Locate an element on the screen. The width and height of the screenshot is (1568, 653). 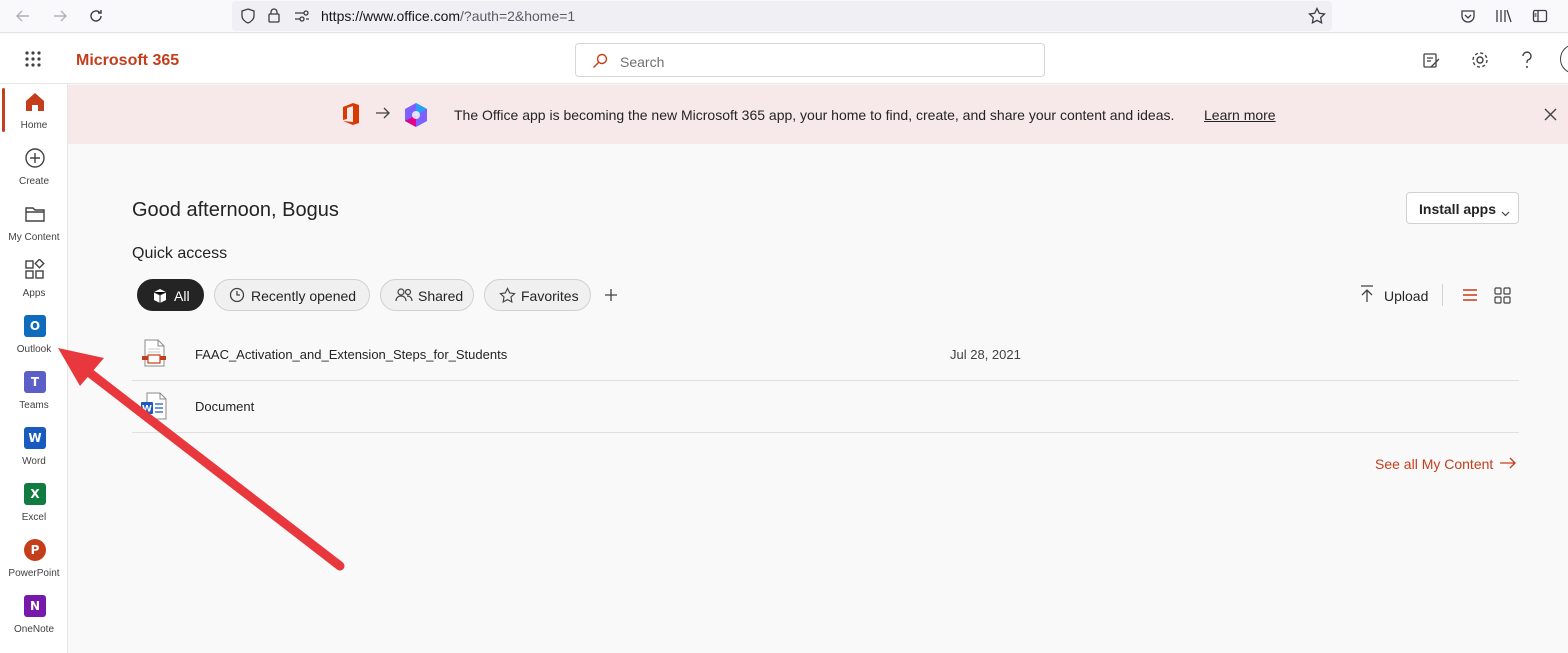
file-row: W Document is located at coordinates (825, 407).